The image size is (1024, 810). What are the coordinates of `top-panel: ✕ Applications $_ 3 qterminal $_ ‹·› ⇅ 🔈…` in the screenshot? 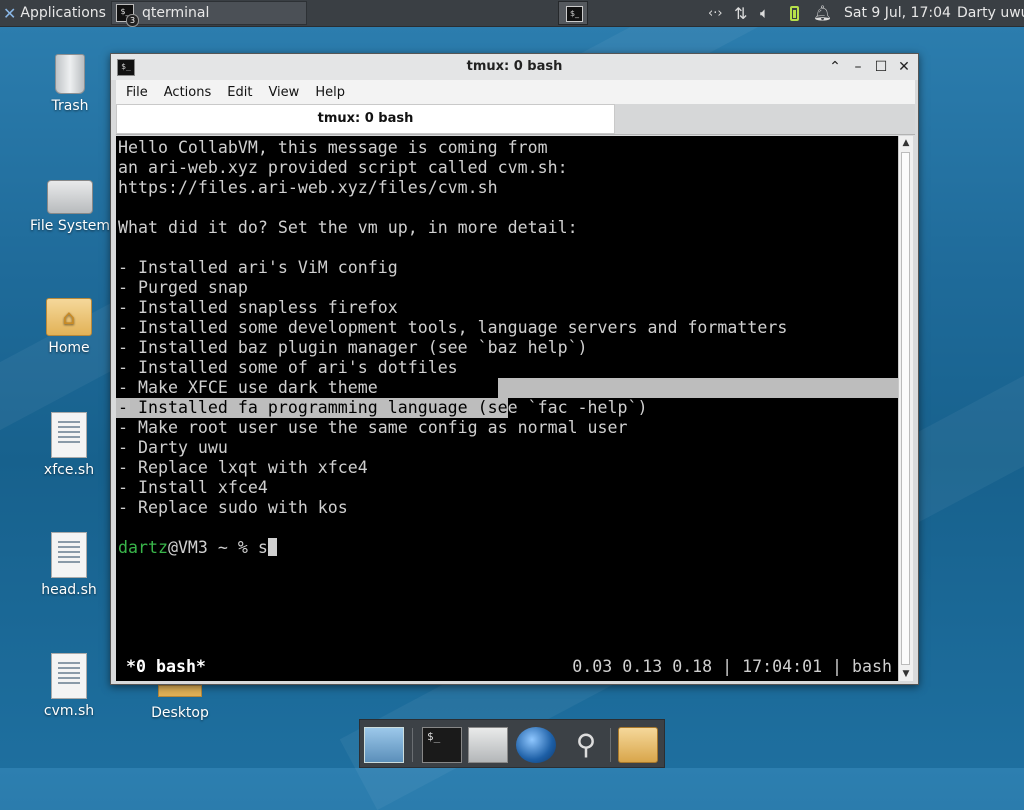 It's located at (512, 13).